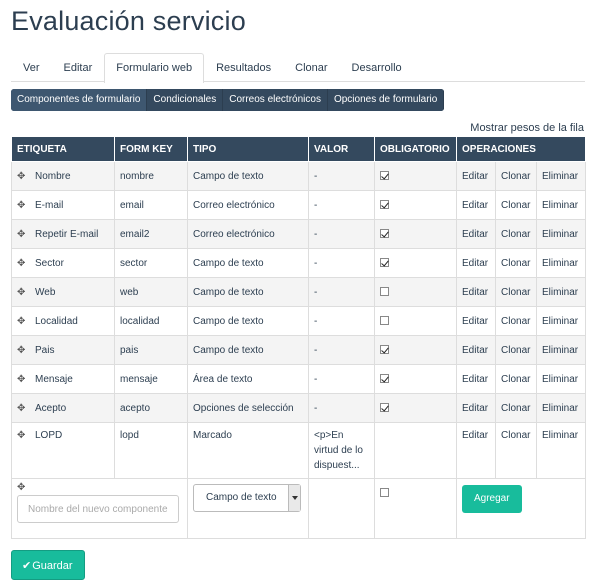 This screenshot has height=586, width=600. I want to click on new-required-checkbox, so click(384, 492).